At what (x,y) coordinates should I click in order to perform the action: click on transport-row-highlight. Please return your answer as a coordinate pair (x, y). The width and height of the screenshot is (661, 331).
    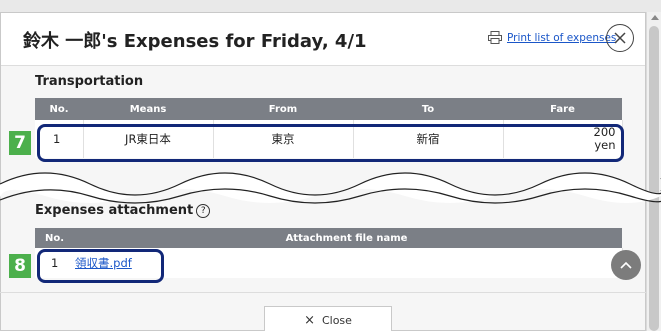
    Looking at the image, I should click on (330, 143).